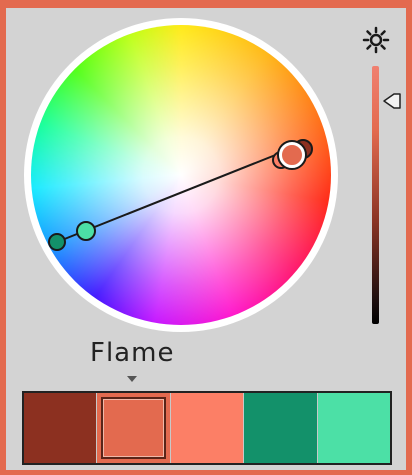  I want to click on swatch-2-selected, so click(134, 428).